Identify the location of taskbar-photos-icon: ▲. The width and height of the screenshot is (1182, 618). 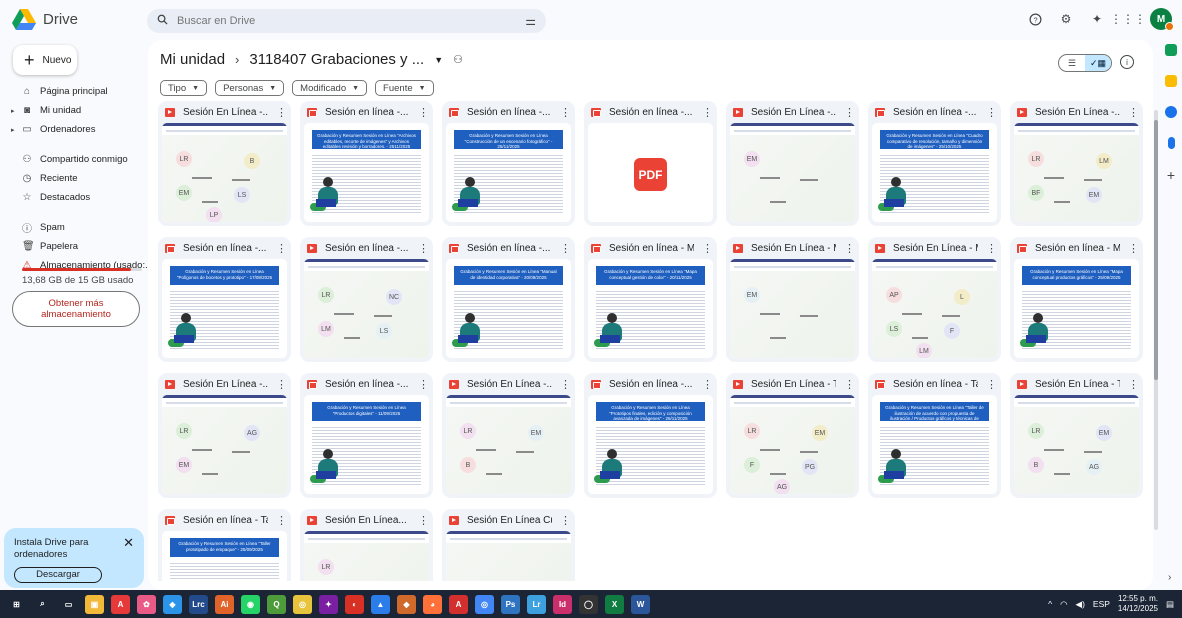
(380, 604).